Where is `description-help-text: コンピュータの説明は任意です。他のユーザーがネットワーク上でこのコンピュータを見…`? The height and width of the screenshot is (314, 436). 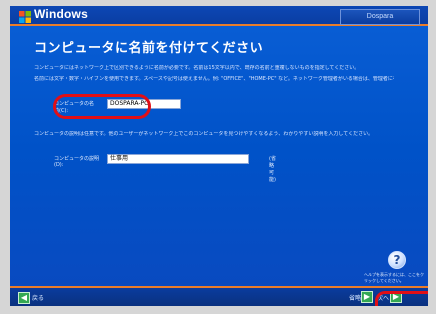 description-help-text: コンピュータの説明は任意です。他のユーザーがネットワーク上でこのコンピュータを見… is located at coordinates (204, 134).